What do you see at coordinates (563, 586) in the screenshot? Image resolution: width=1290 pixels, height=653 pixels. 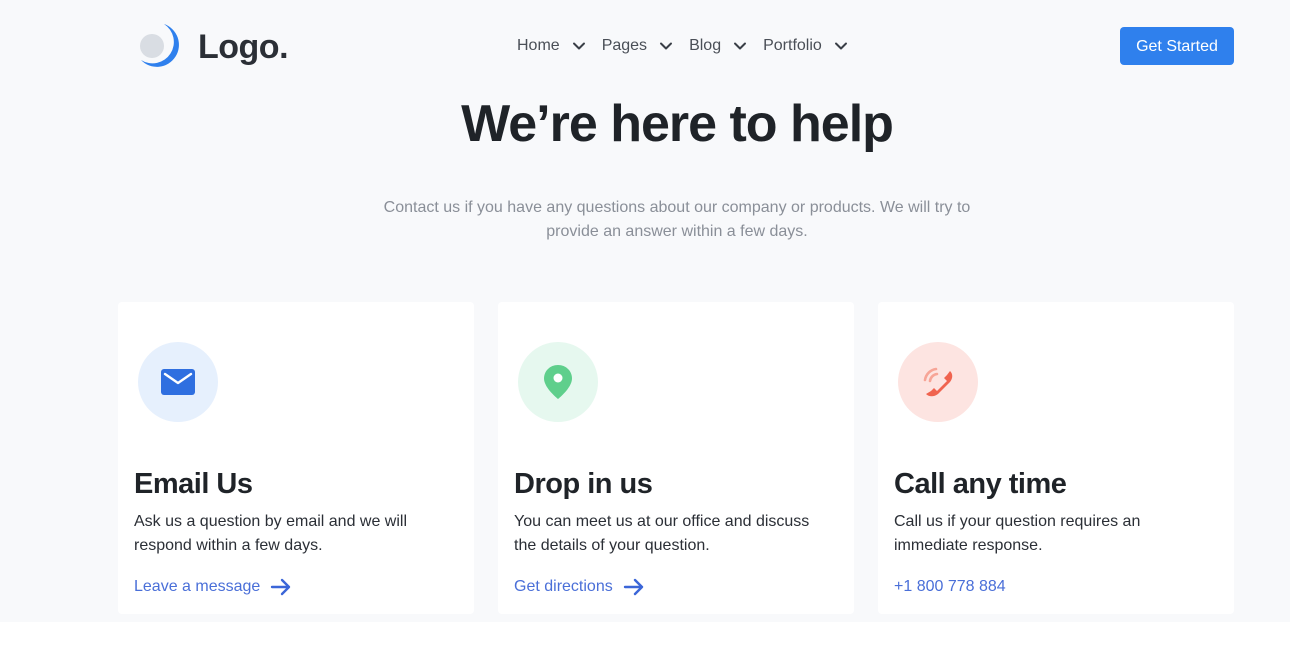 I see `card-link-label: Get directions` at bounding box center [563, 586].